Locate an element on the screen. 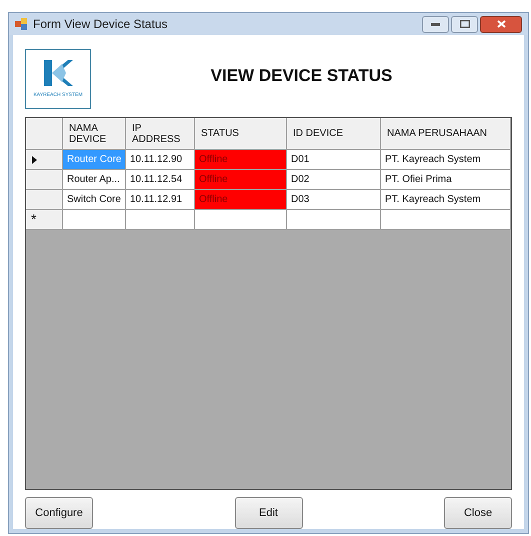  column-header: STATUS is located at coordinates (241, 134).